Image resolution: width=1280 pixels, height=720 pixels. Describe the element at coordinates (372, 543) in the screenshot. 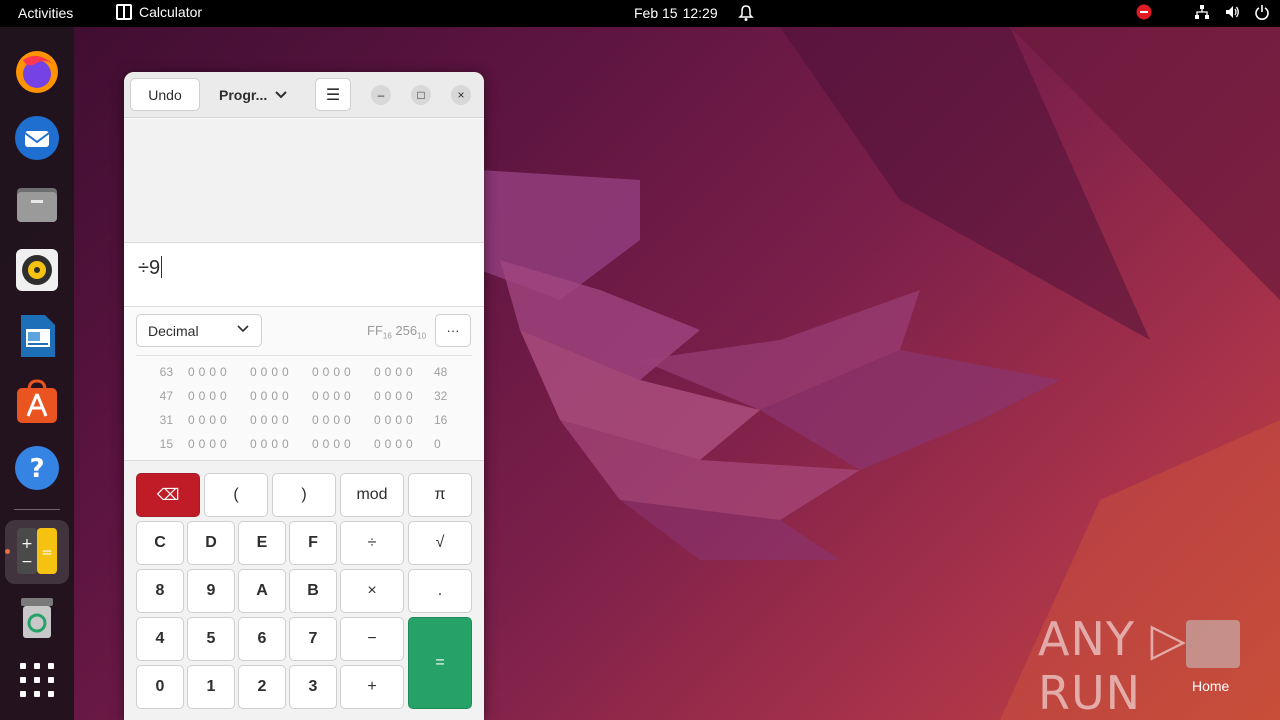

I see `divide-button: ÷` at that location.